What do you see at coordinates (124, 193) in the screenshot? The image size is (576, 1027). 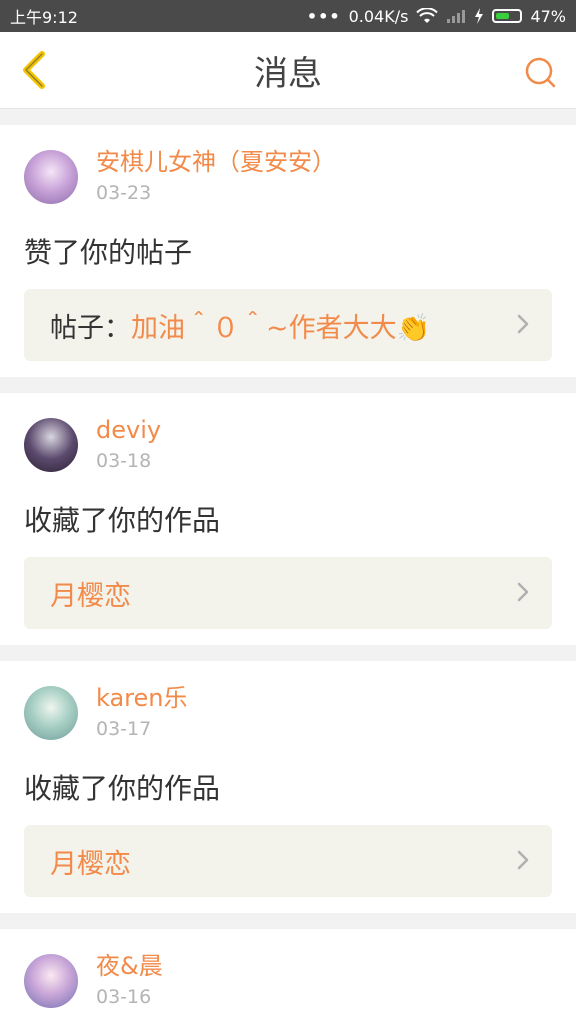 I see `message-date: 03-23` at bounding box center [124, 193].